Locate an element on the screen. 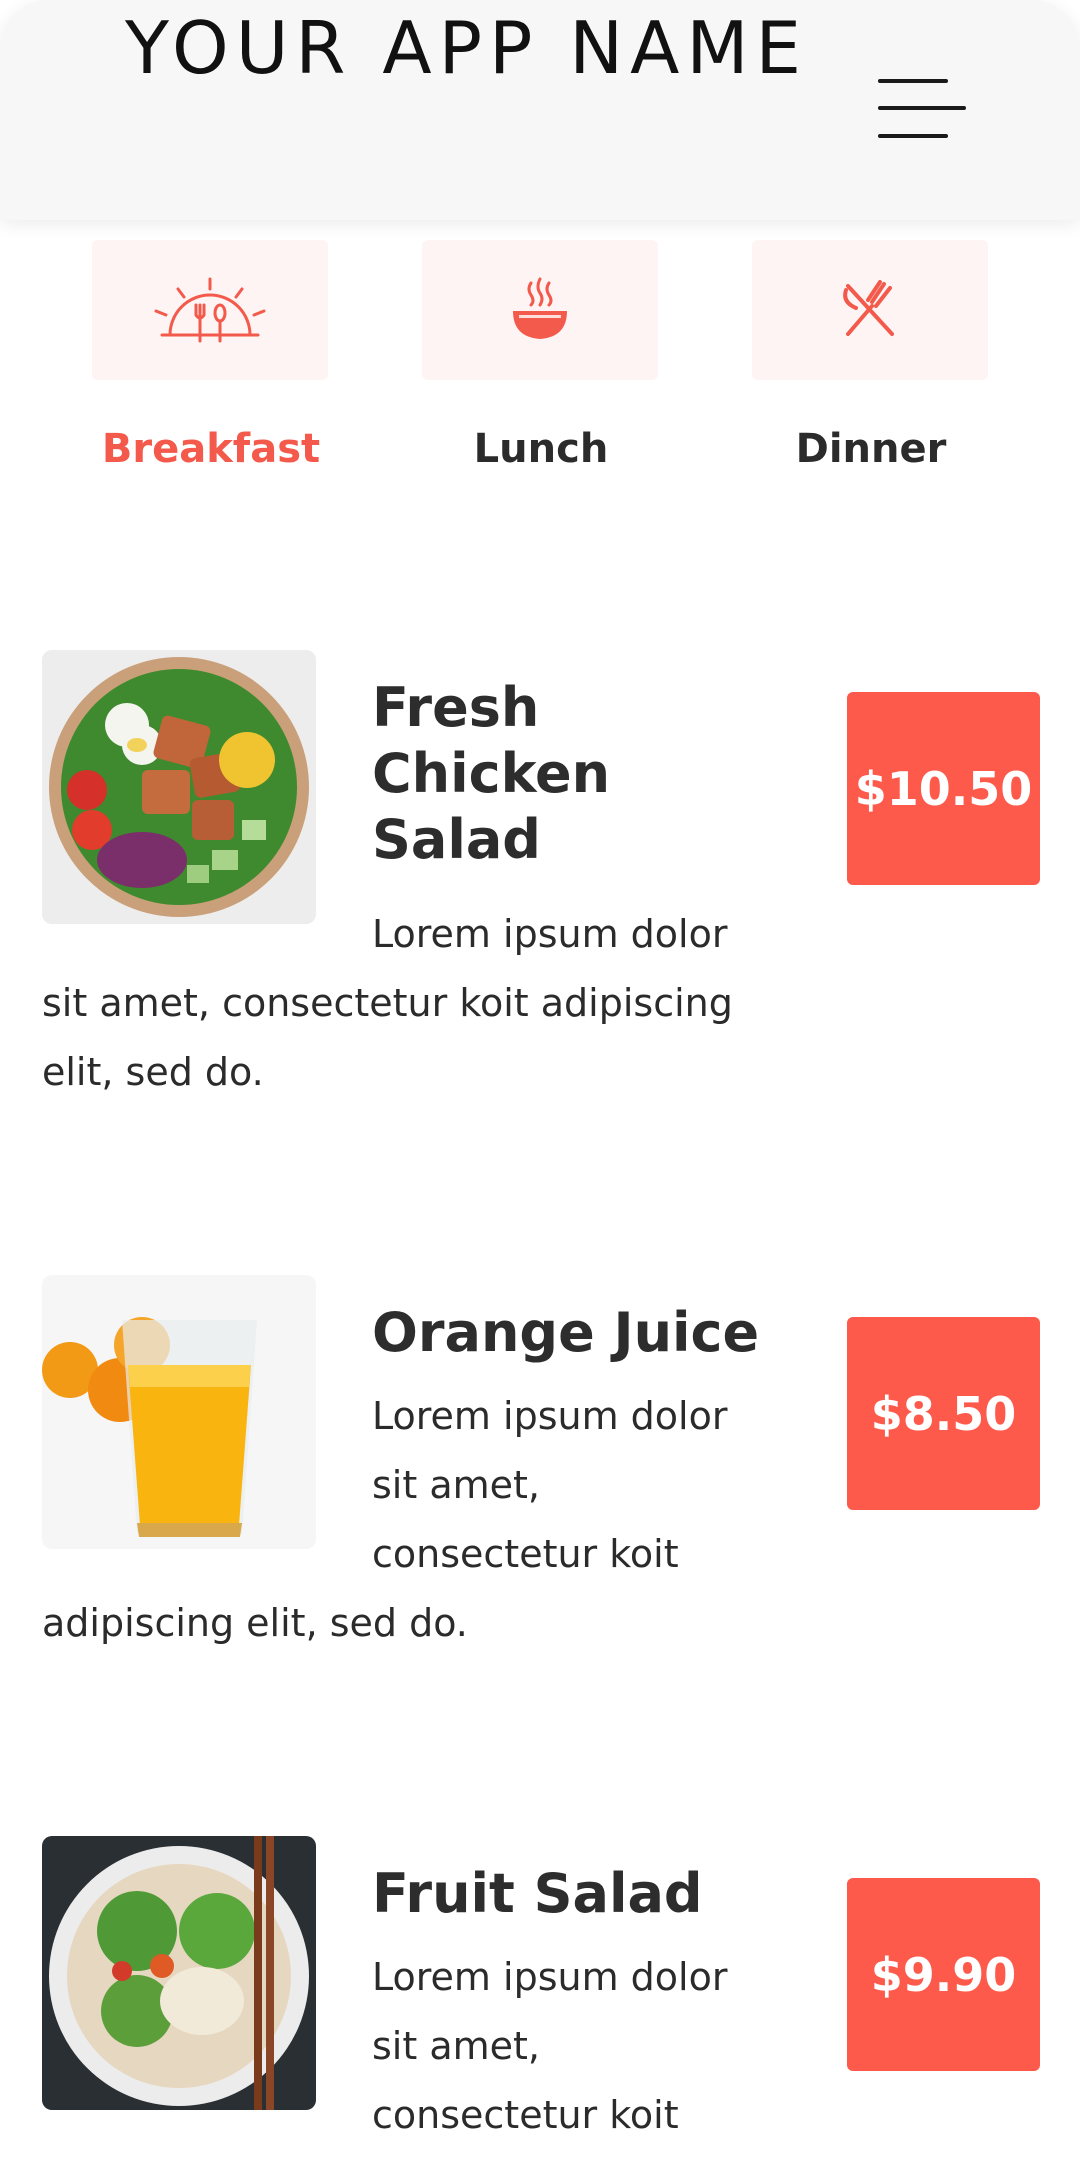  price-button: $9.90 is located at coordinates (943, 1974).